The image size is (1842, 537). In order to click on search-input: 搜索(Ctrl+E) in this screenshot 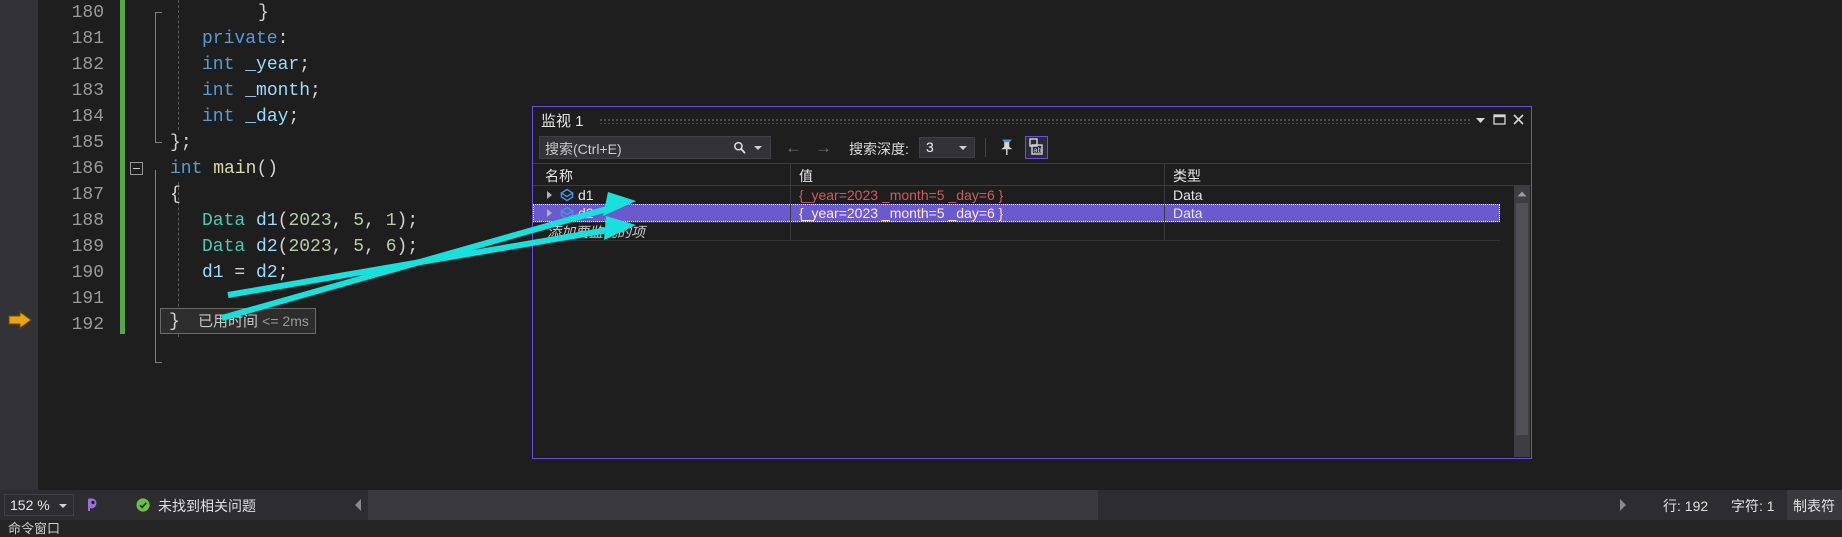, I will do `click(655, 147)`.